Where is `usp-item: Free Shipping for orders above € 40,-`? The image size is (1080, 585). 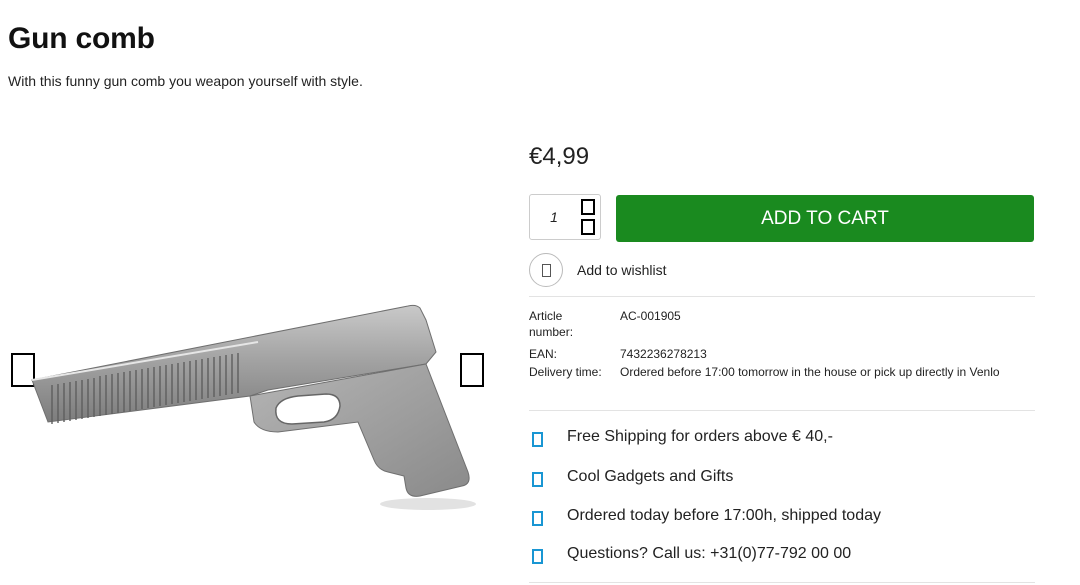
usp-item: Free Shipping for orders above € 40,- is located at coordinates (782, 439).